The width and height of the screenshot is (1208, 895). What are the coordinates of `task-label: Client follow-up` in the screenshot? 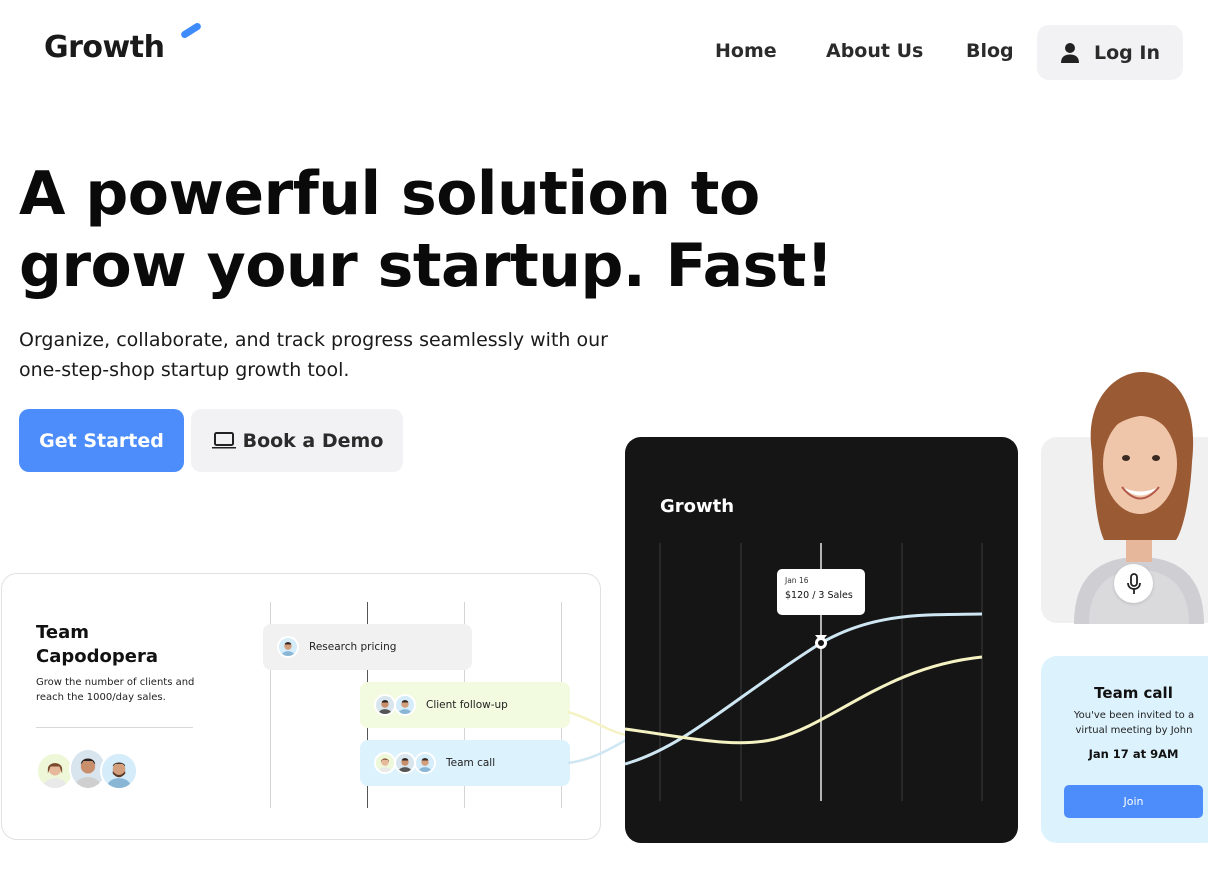 It's located at (467, 705).